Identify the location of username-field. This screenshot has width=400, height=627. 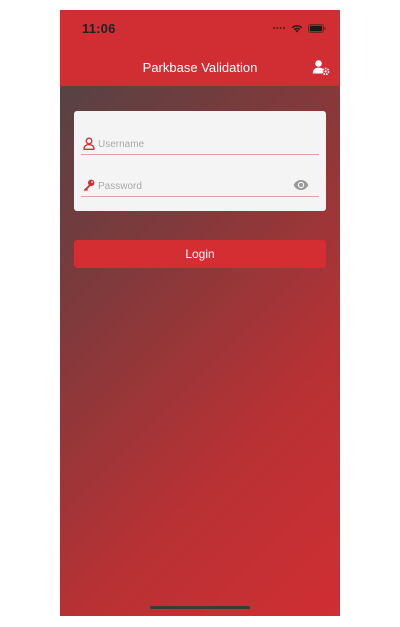
(200, 145).